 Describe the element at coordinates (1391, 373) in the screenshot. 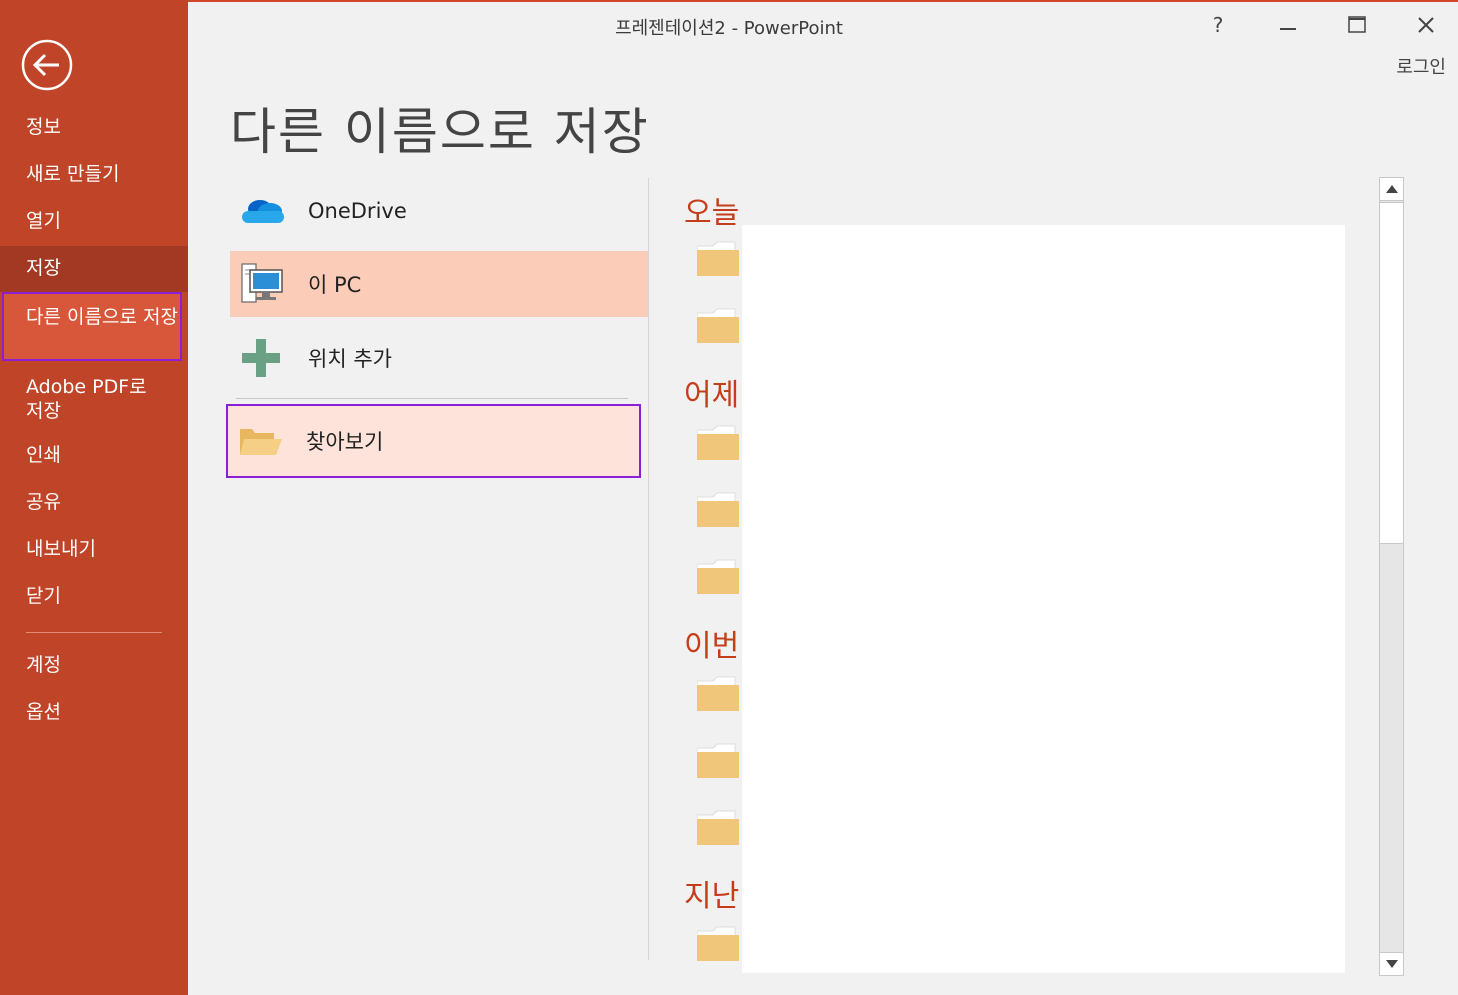

I see `scrollbar-thumb` at that location.